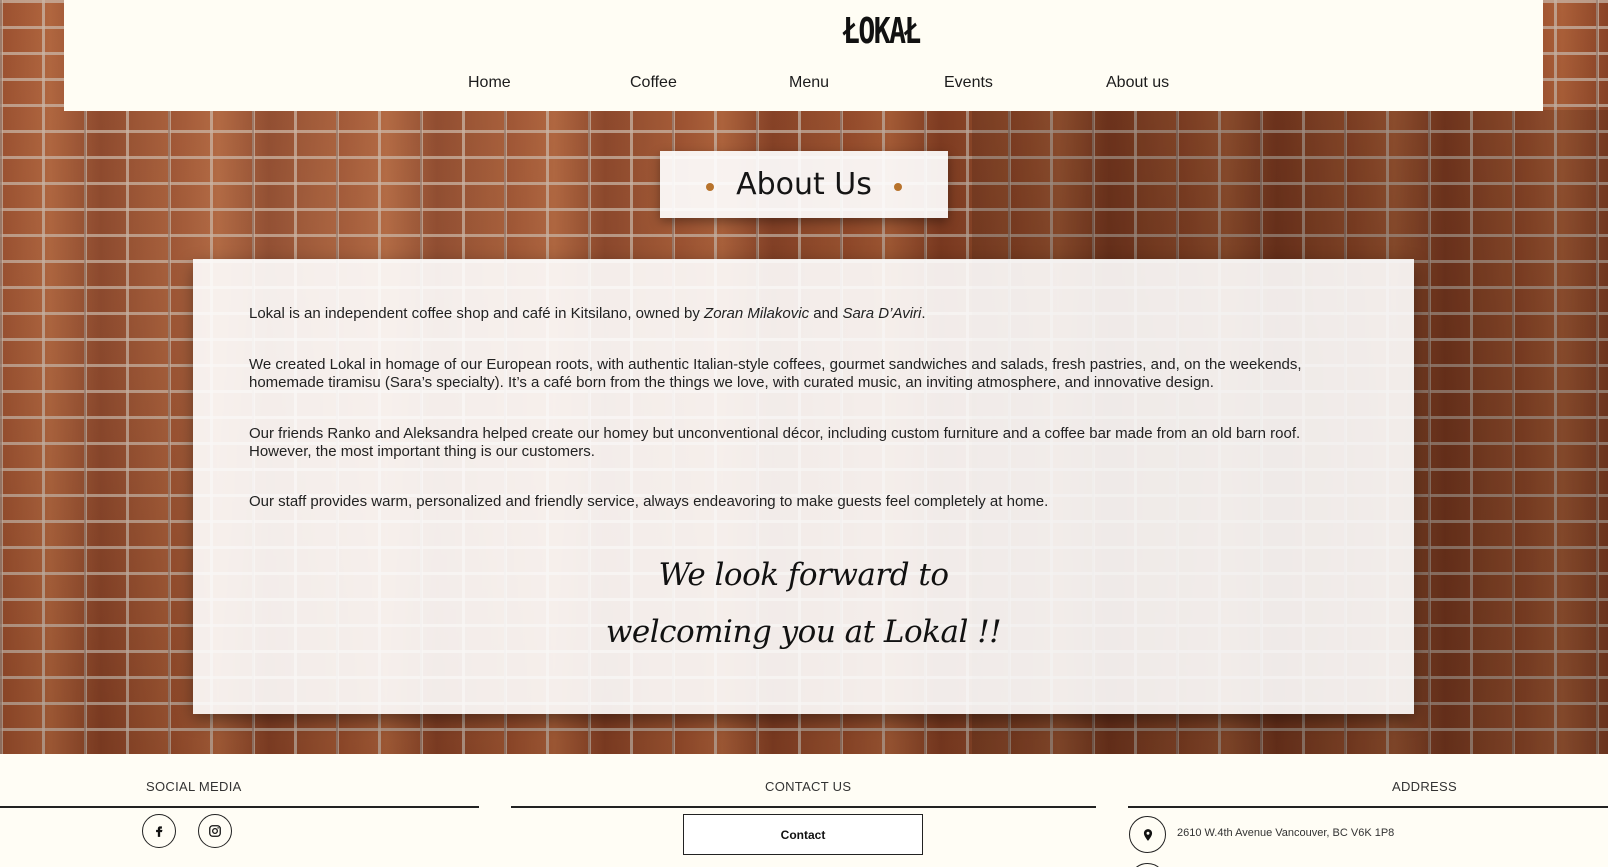 This screenshot has height=867, width=1608. What do you see at coordinates (882, 313) in the screenshot?
I see `owner-name: Sara D’Aviri` at bounding box center [882, 313].